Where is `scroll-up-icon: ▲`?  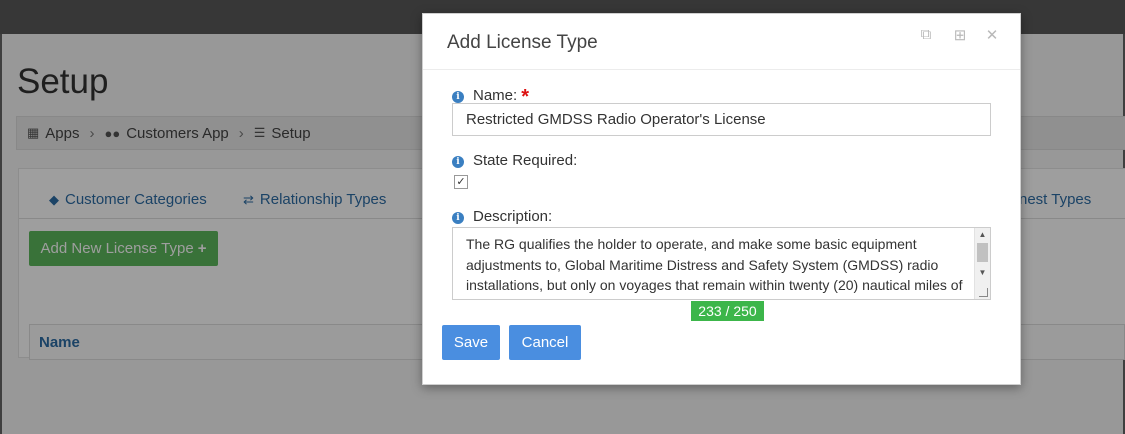
scroll-up-icon: ▲ is located at coordinates (982, 234).